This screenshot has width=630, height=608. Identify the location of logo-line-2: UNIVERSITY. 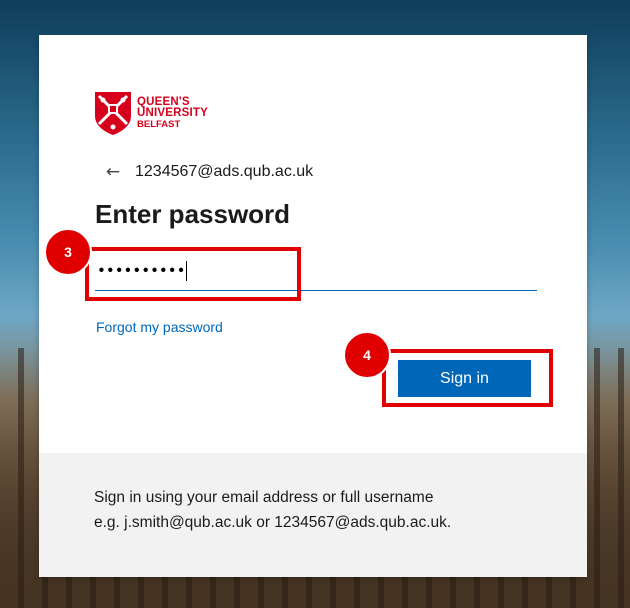
(173, 112).